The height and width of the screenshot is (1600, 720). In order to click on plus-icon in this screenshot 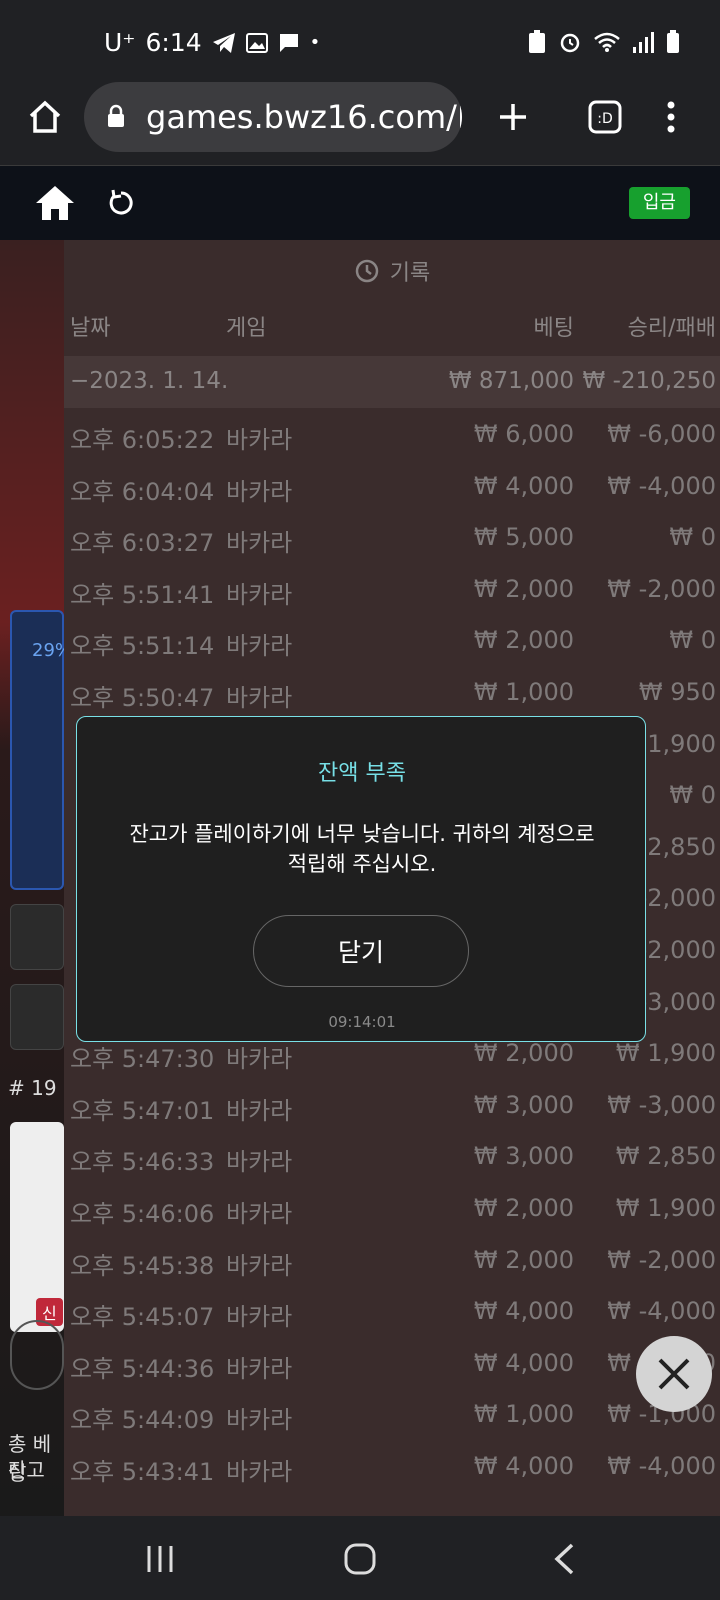, I will do `click(513, 117)`.